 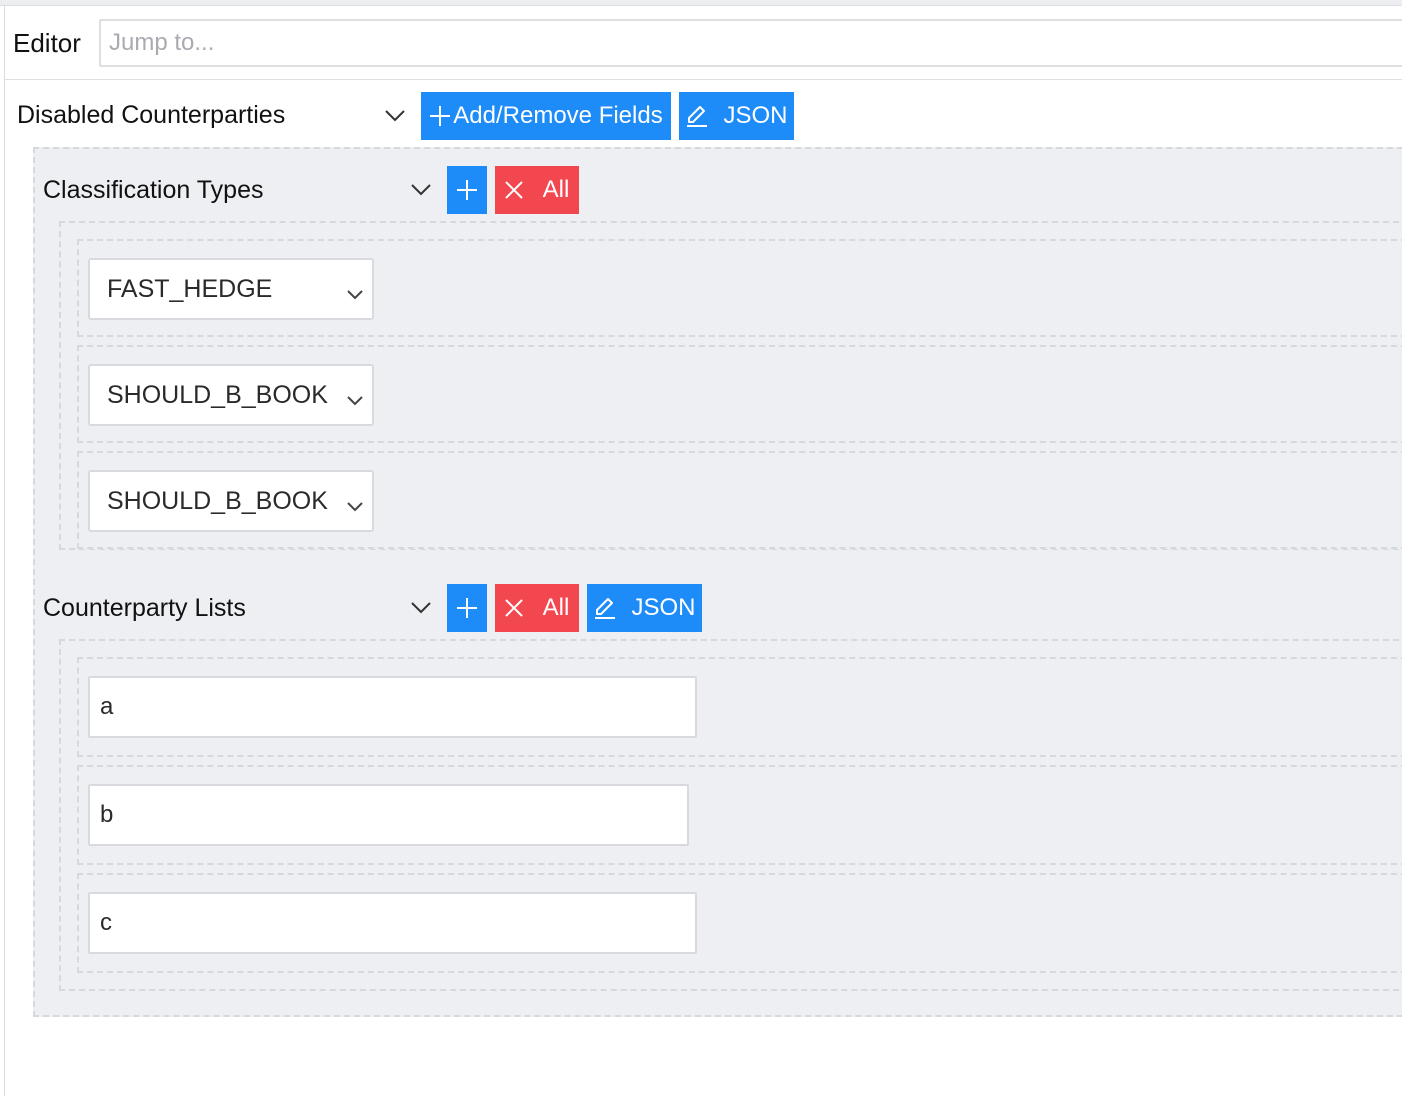 I want to click on remove-all-classification-types-button: All, so click(x=537, y=190).